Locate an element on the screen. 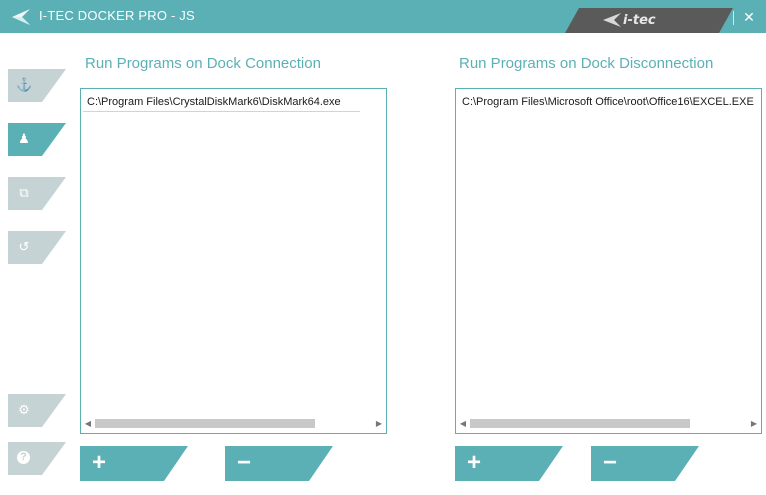 This screenshot has height=495, width=766. history-icon: ↺ is located at coordinates (24, 246).